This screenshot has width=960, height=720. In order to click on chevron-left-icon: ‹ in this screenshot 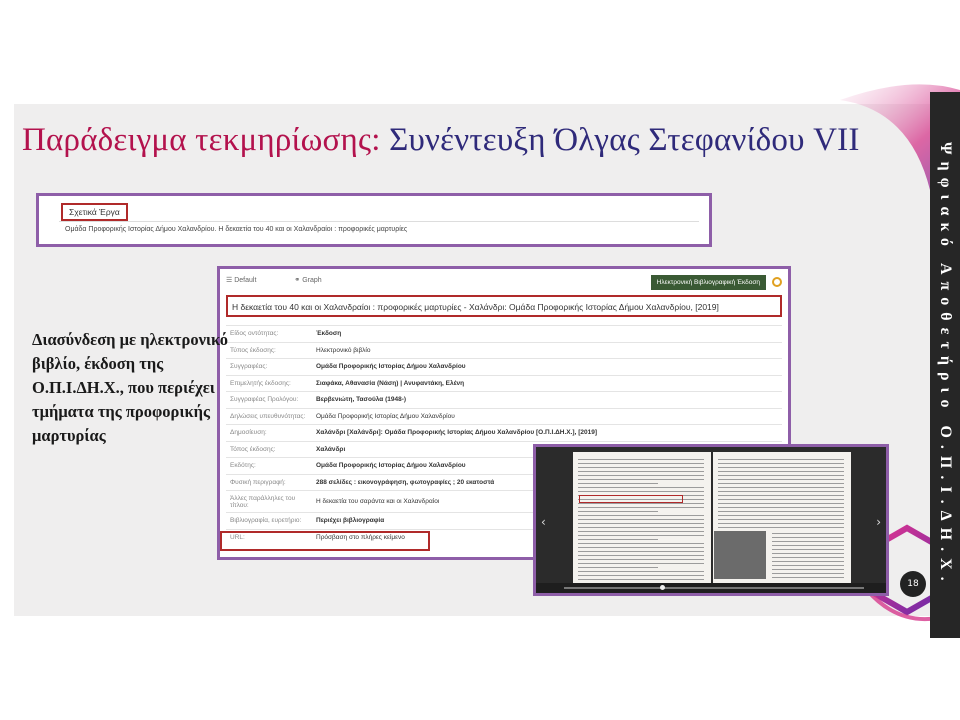, I will do `click(543, 522)`.